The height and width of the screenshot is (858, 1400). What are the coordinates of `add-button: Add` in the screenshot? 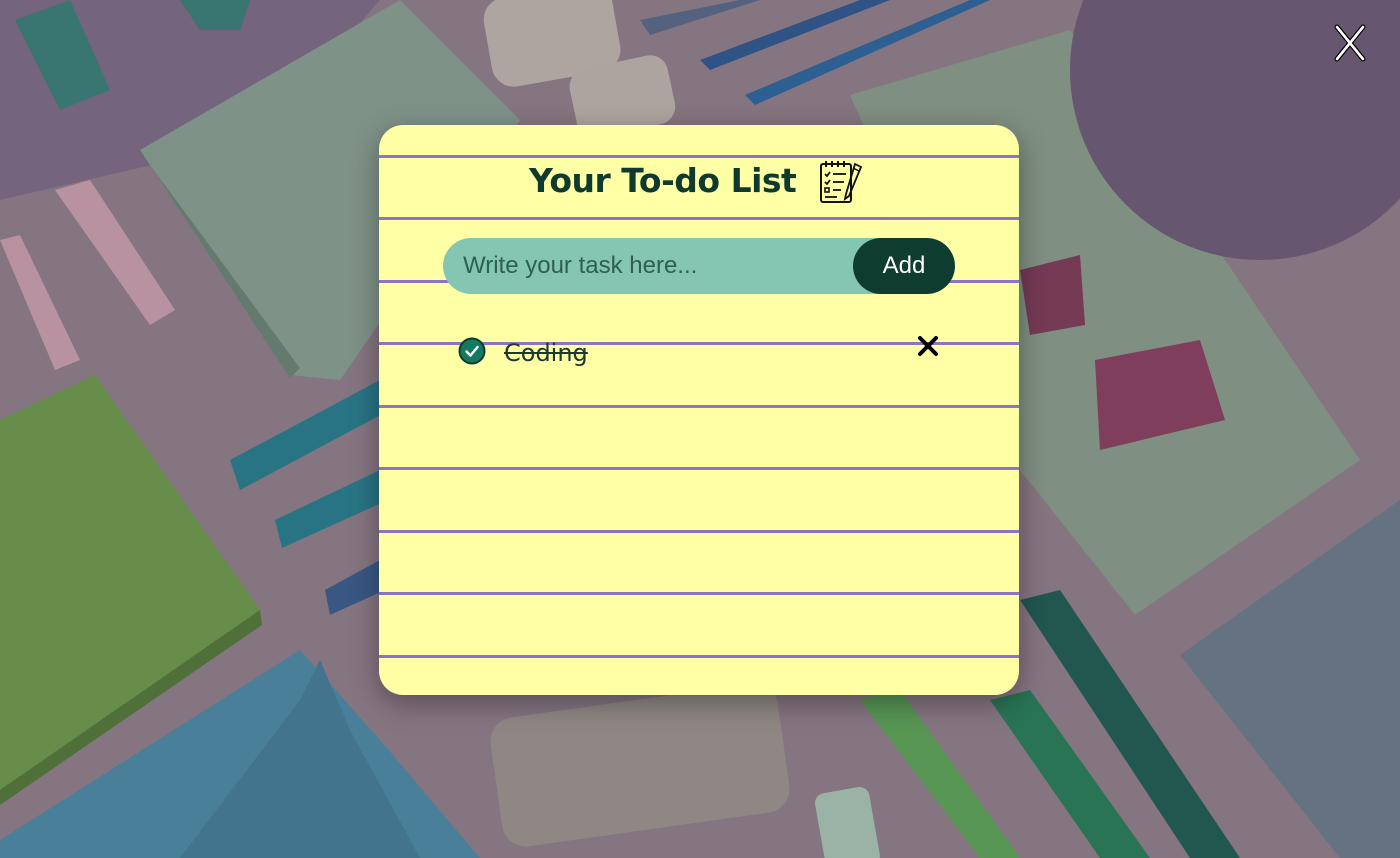 It's located at (904, 266).